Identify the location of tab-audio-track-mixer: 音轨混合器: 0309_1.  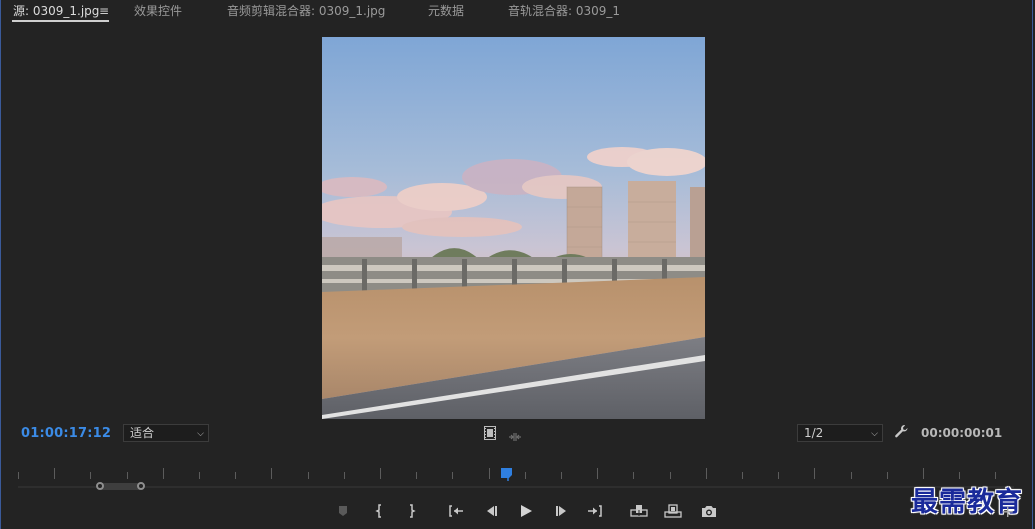
(564, 11).